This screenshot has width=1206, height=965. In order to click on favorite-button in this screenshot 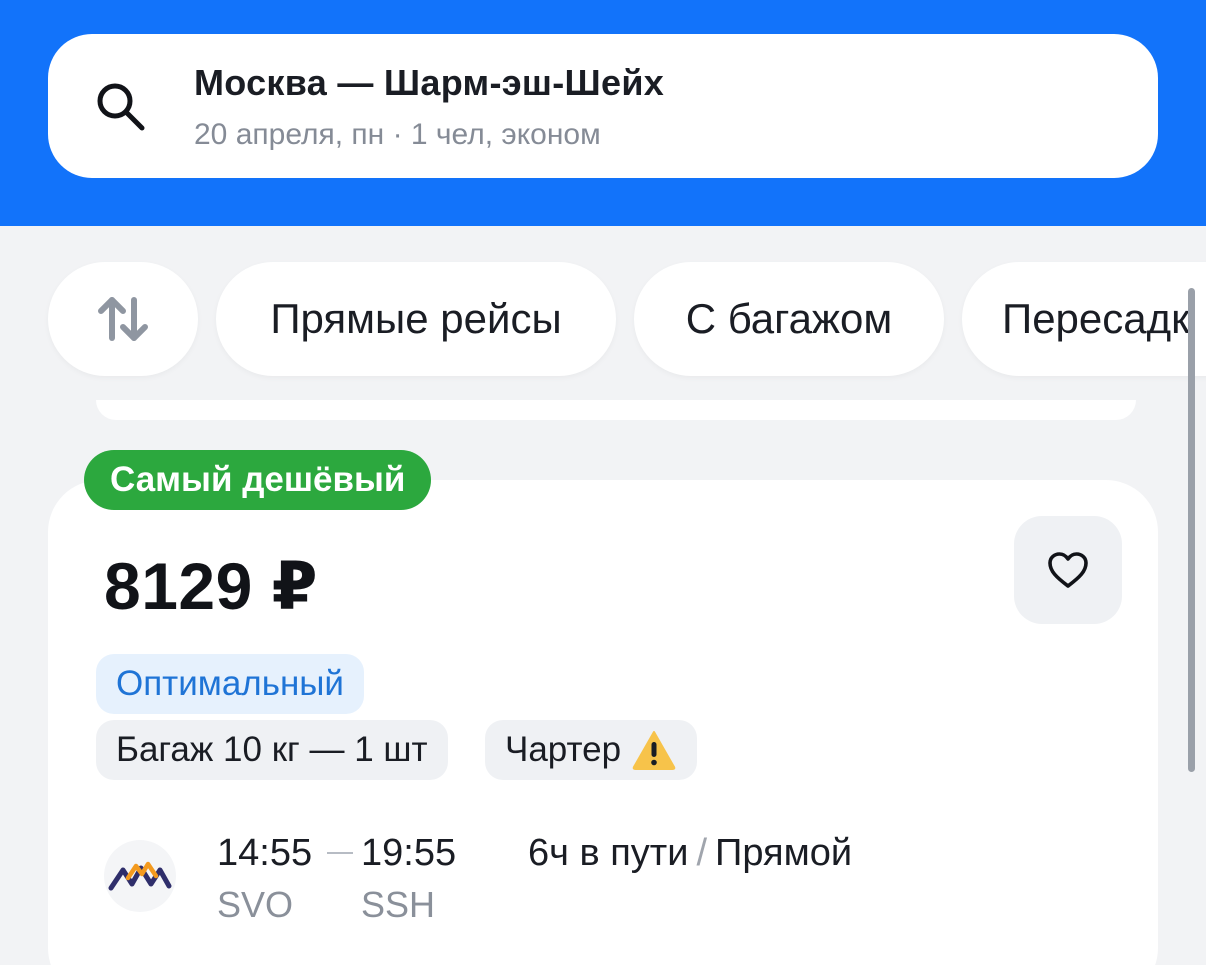, I will do `click(1068, 570)`.